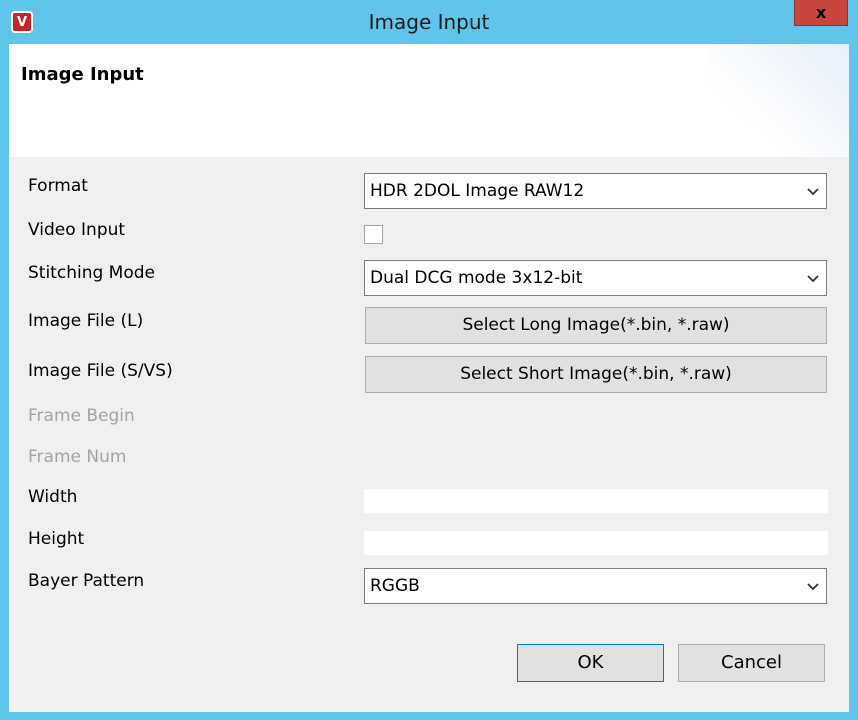 The width and height of the screenshot is (858, 720). What do you see at coordinates (82, 74) in the screenshot?
I see `banner-title: Image Input` at bounding box center [82, 74].